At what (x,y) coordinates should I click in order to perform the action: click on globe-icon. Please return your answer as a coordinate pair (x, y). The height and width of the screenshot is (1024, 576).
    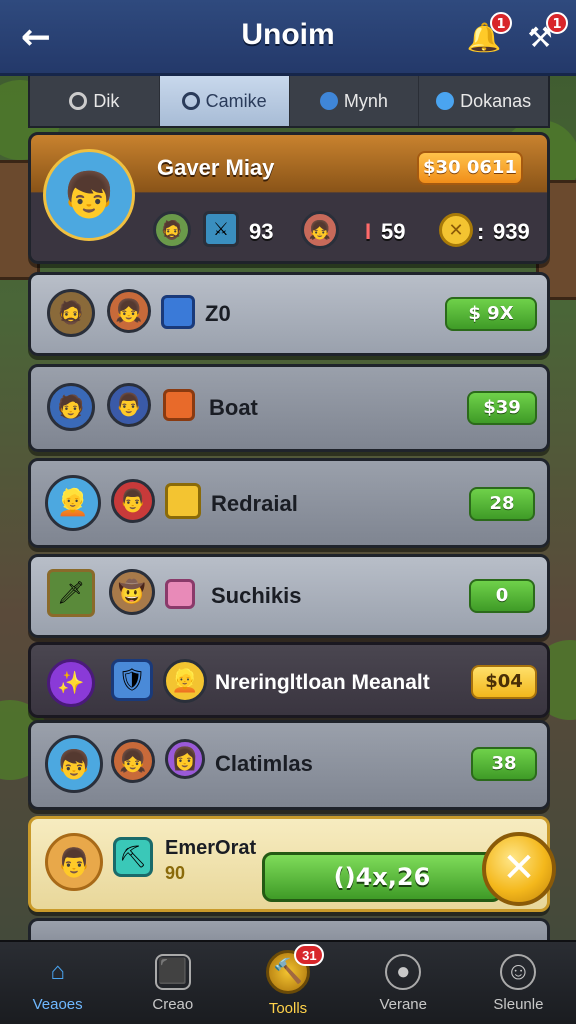
    Looking at the image, I should click on (328, 101).